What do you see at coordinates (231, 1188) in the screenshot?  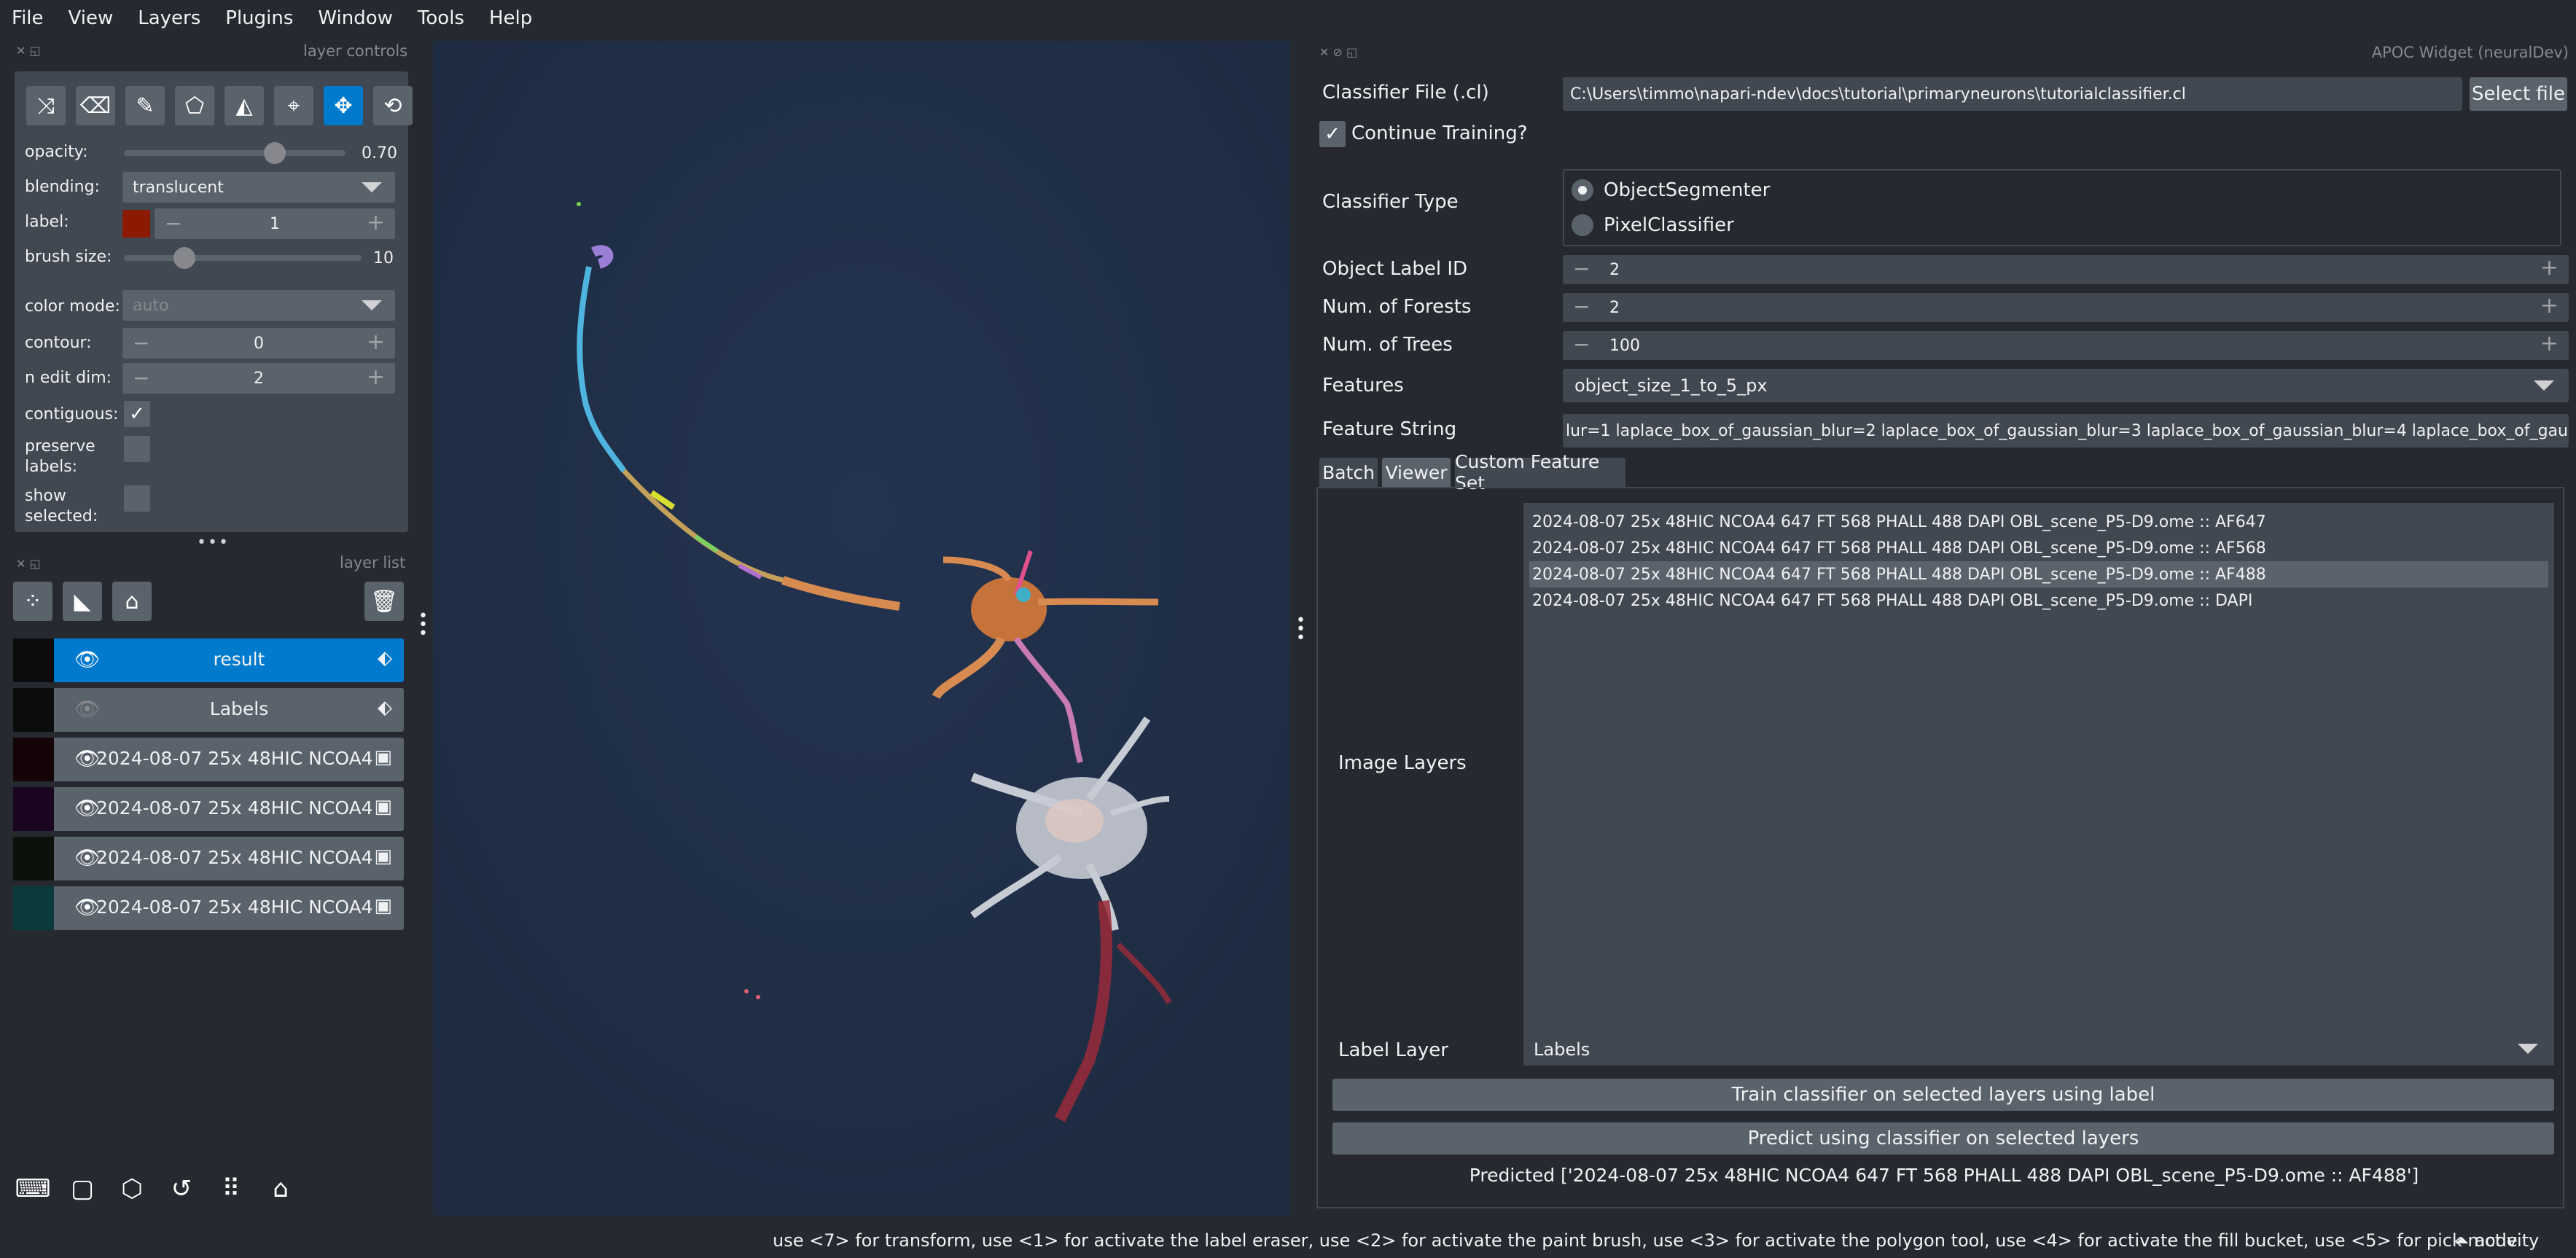 I see `grid-button: ⠿` at bounding box center [231, 1188].